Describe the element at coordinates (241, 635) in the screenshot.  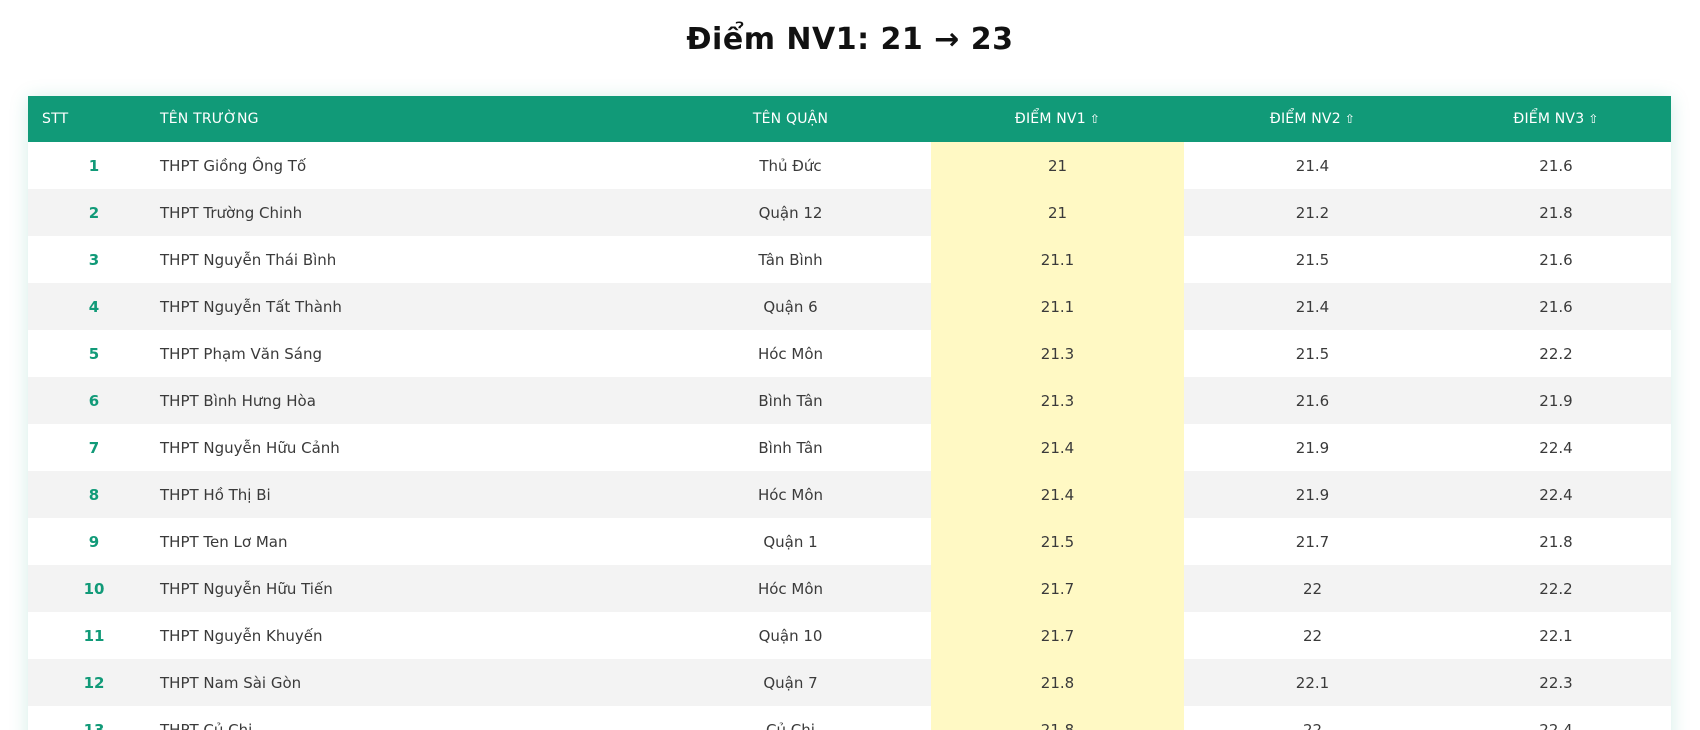
I see `cell-school-name: THPT Nguyễn Khuyến` at that location.